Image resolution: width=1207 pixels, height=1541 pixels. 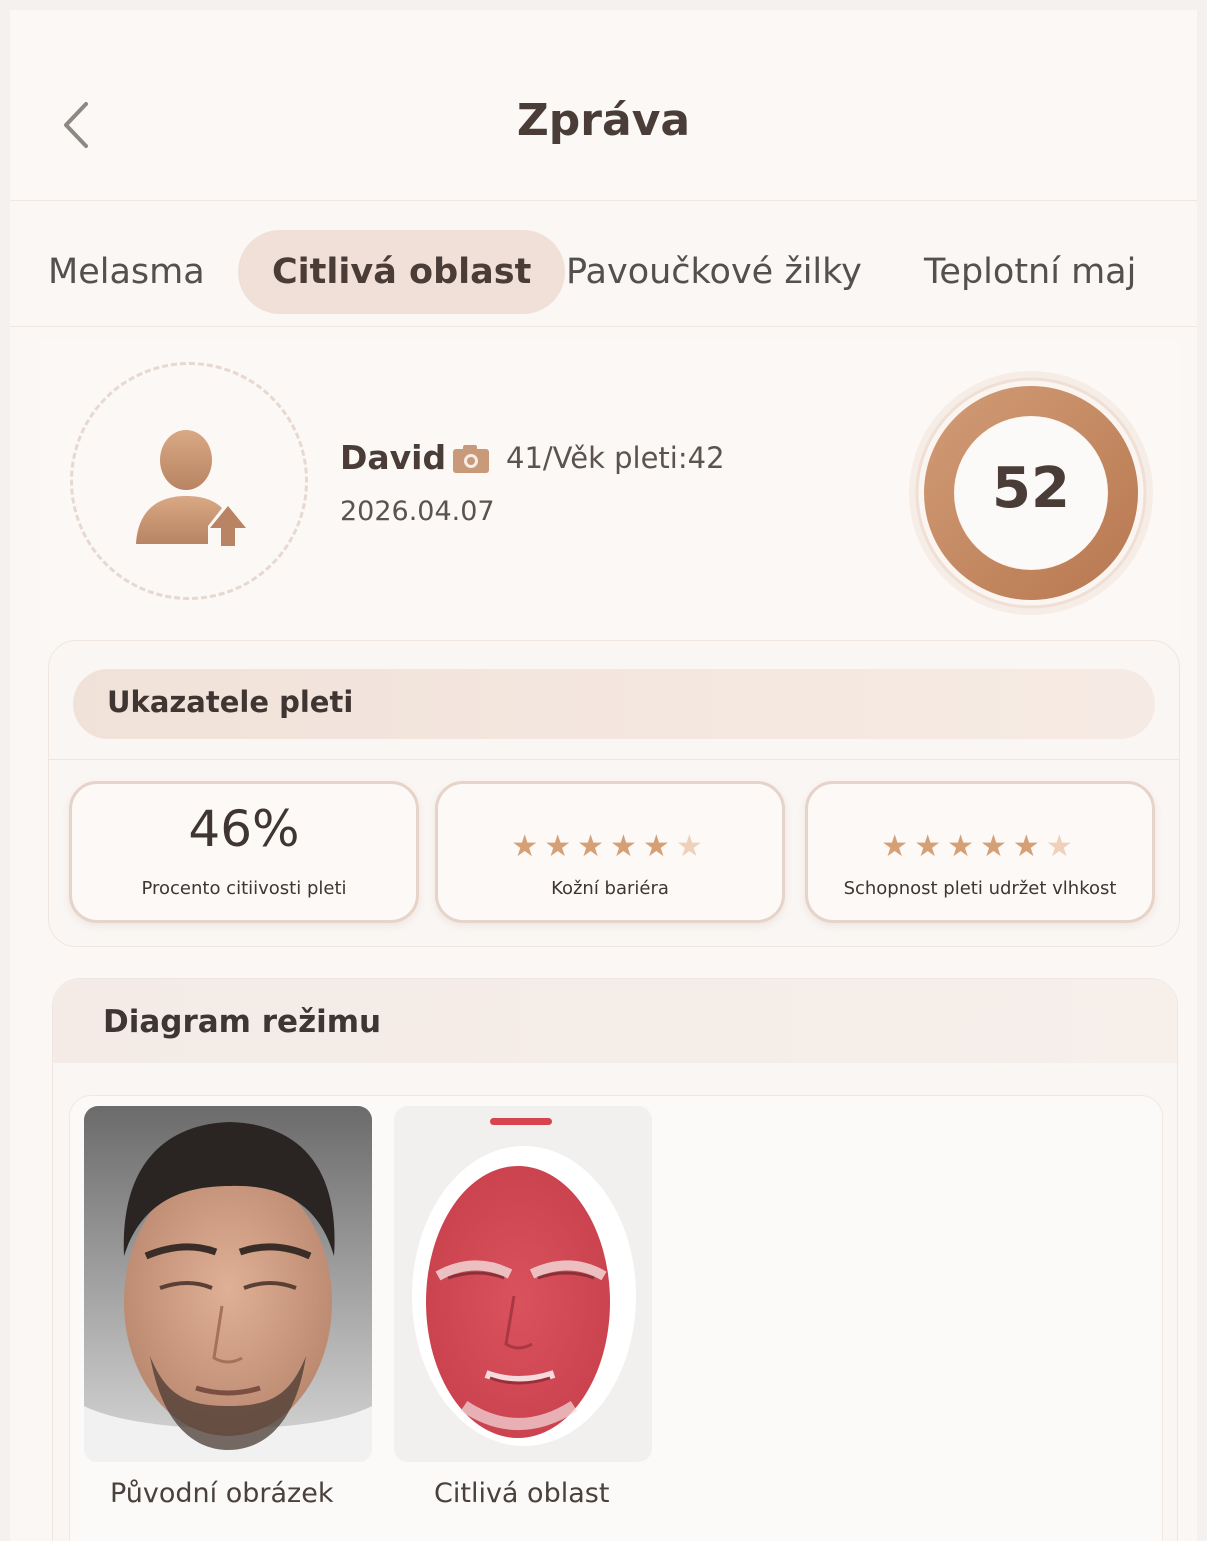 What do you see at coordinates (614, 759) in the screenshot?
I see `indicators-divider` at bounding box center [614, 759].